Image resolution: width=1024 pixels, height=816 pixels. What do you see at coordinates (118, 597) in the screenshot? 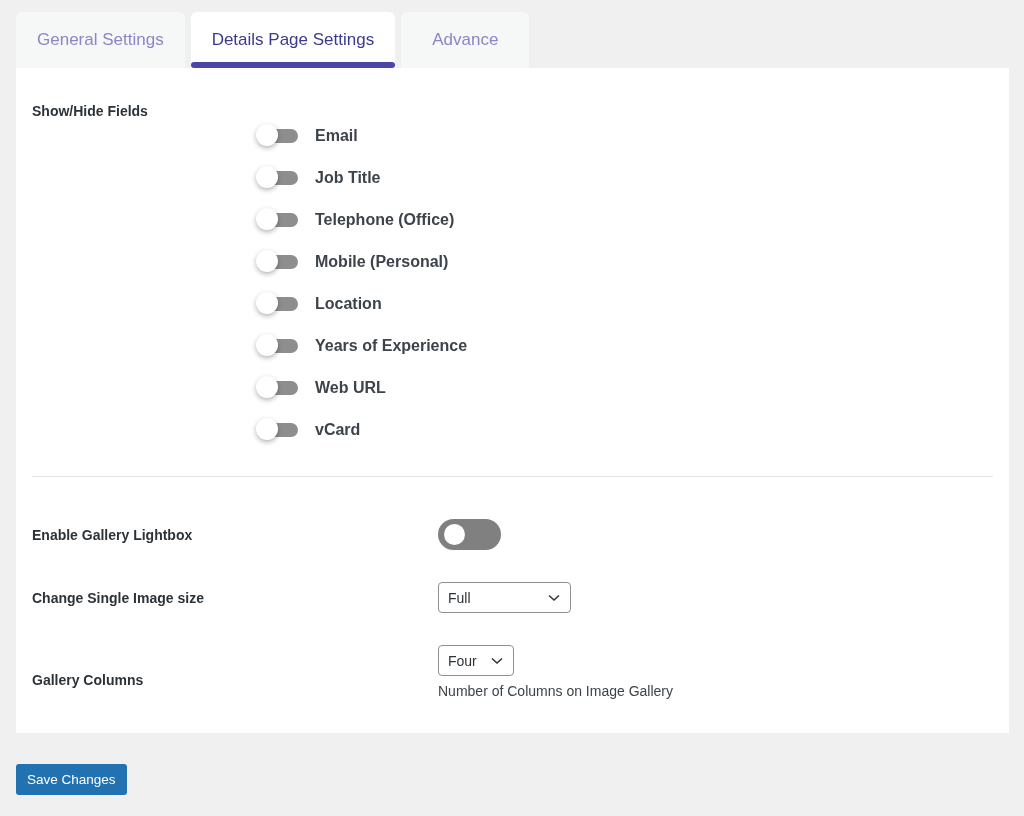
I see `setting-label: Change Single Image size` at bounding box center [118, 597].